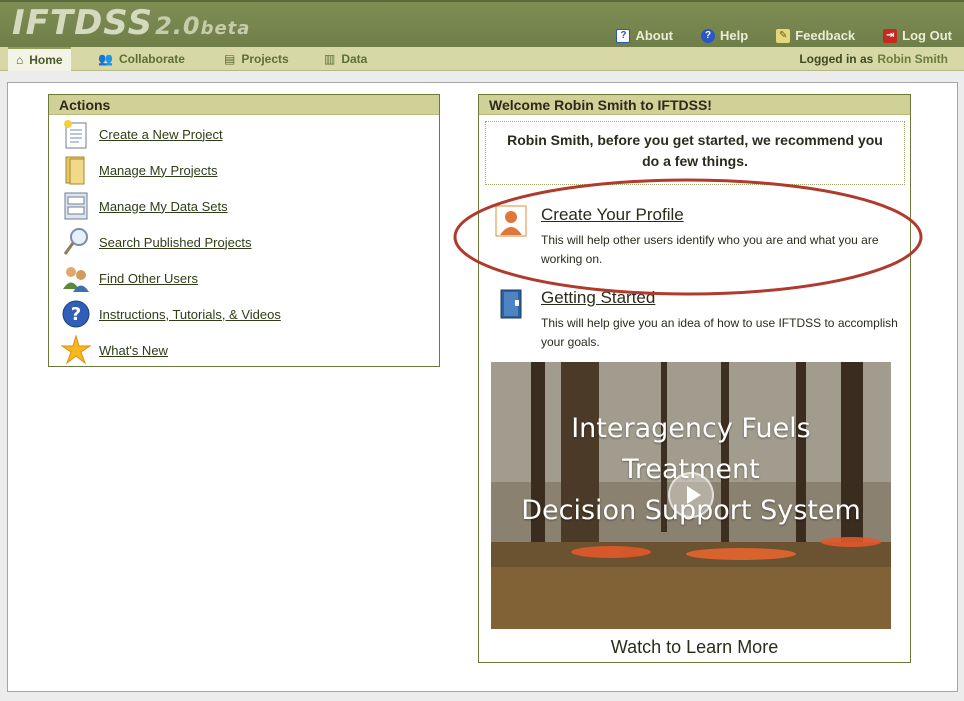  I want to click on about-icon: ?, so click(623, 35).